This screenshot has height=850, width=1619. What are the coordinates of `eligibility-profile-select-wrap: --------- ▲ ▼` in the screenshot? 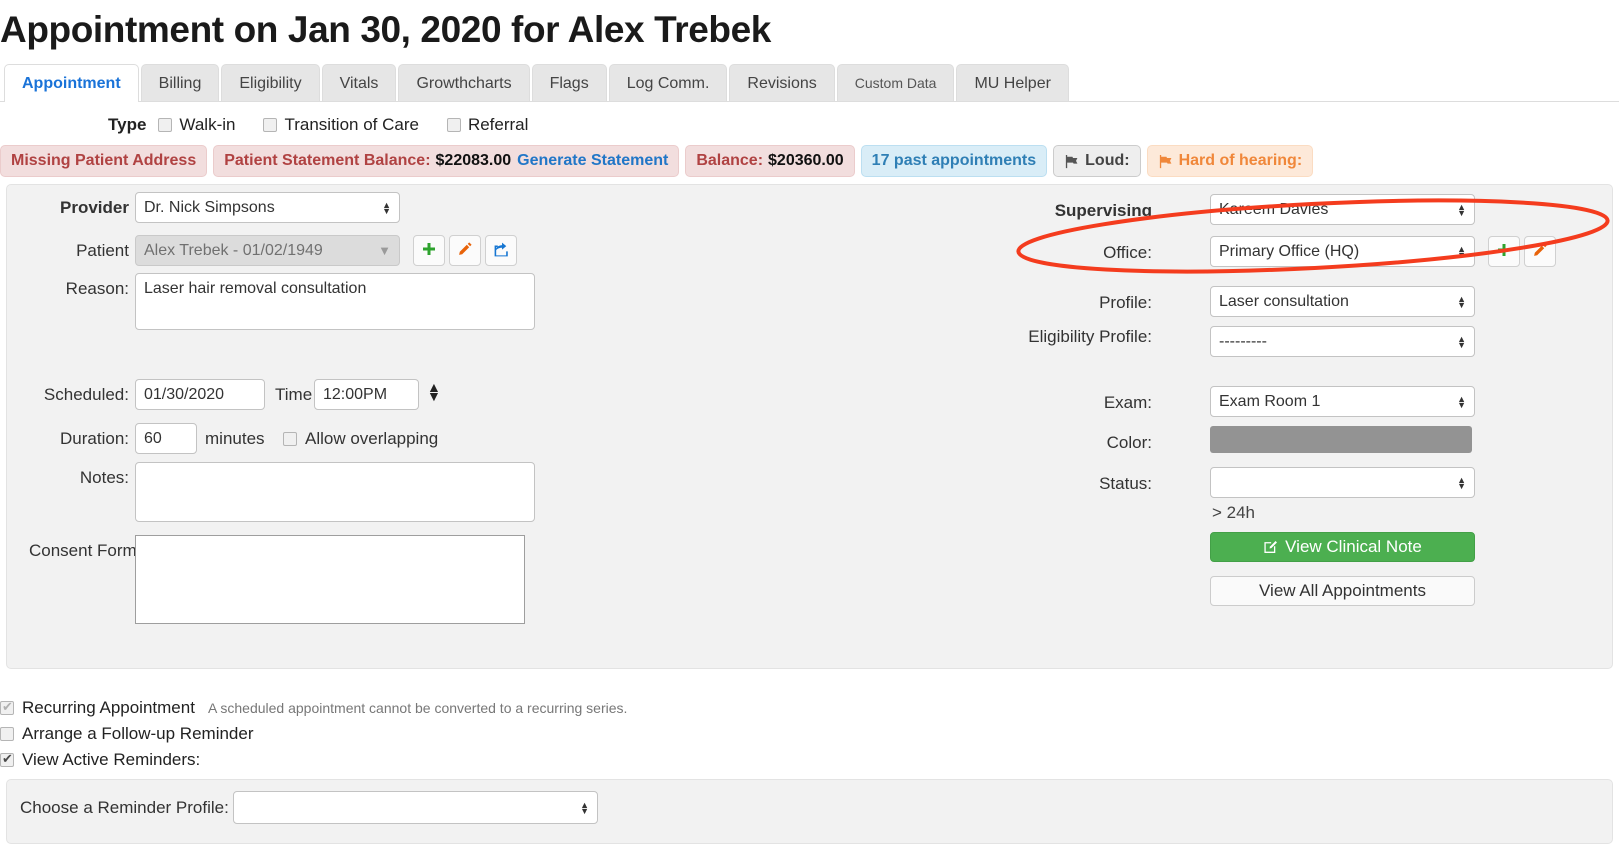 It's located at (1342, 341).